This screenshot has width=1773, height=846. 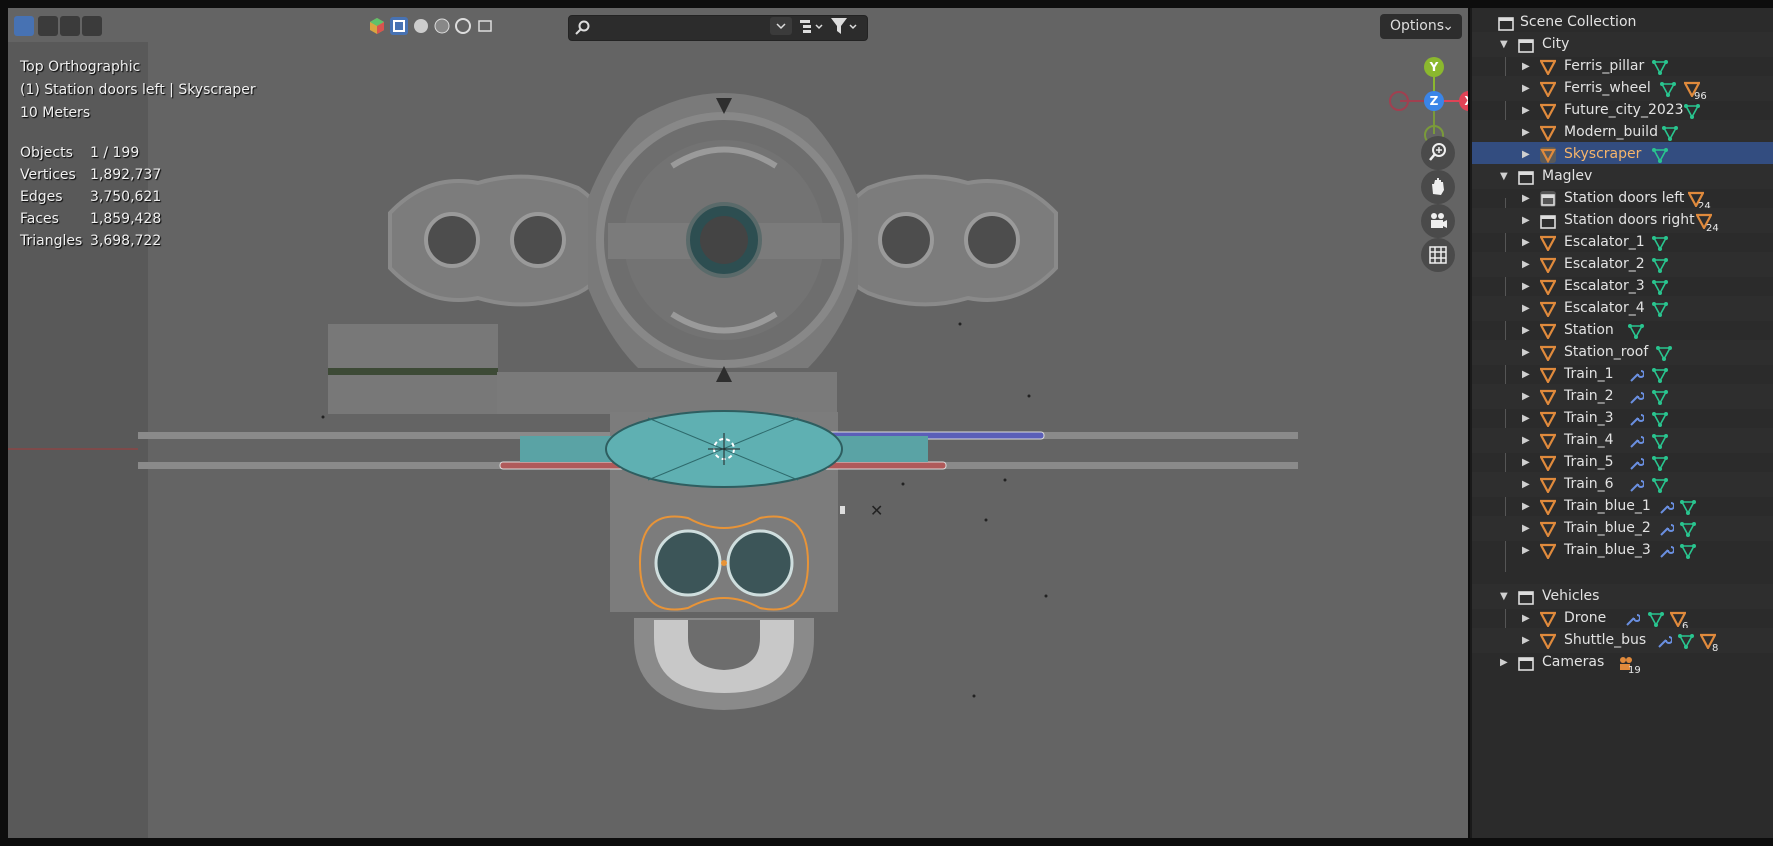 What do you see at coordinates (1399, 101) in the screenshot?
I see `axis-neg-x-button` at bounding box center [1399, 101].